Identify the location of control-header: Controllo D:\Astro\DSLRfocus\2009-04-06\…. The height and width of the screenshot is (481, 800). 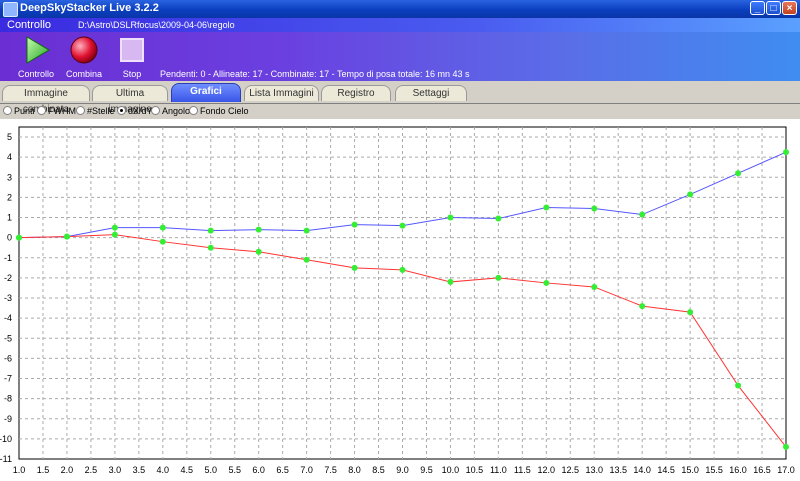
(400, 25).